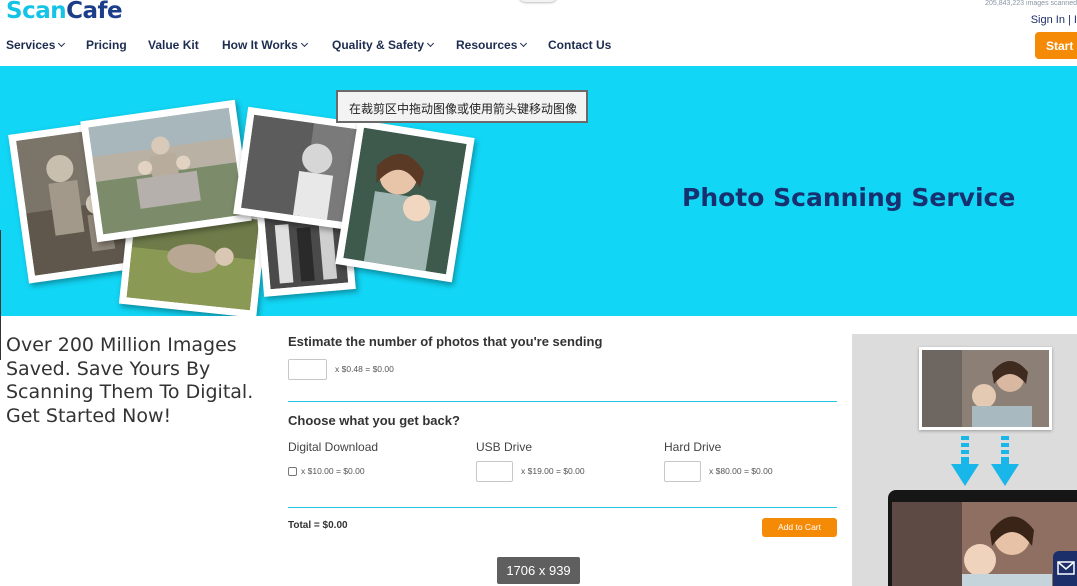 The image size is (1077, 586). I want to click on nav-contact-us: Contact Us, so click(588, 45).